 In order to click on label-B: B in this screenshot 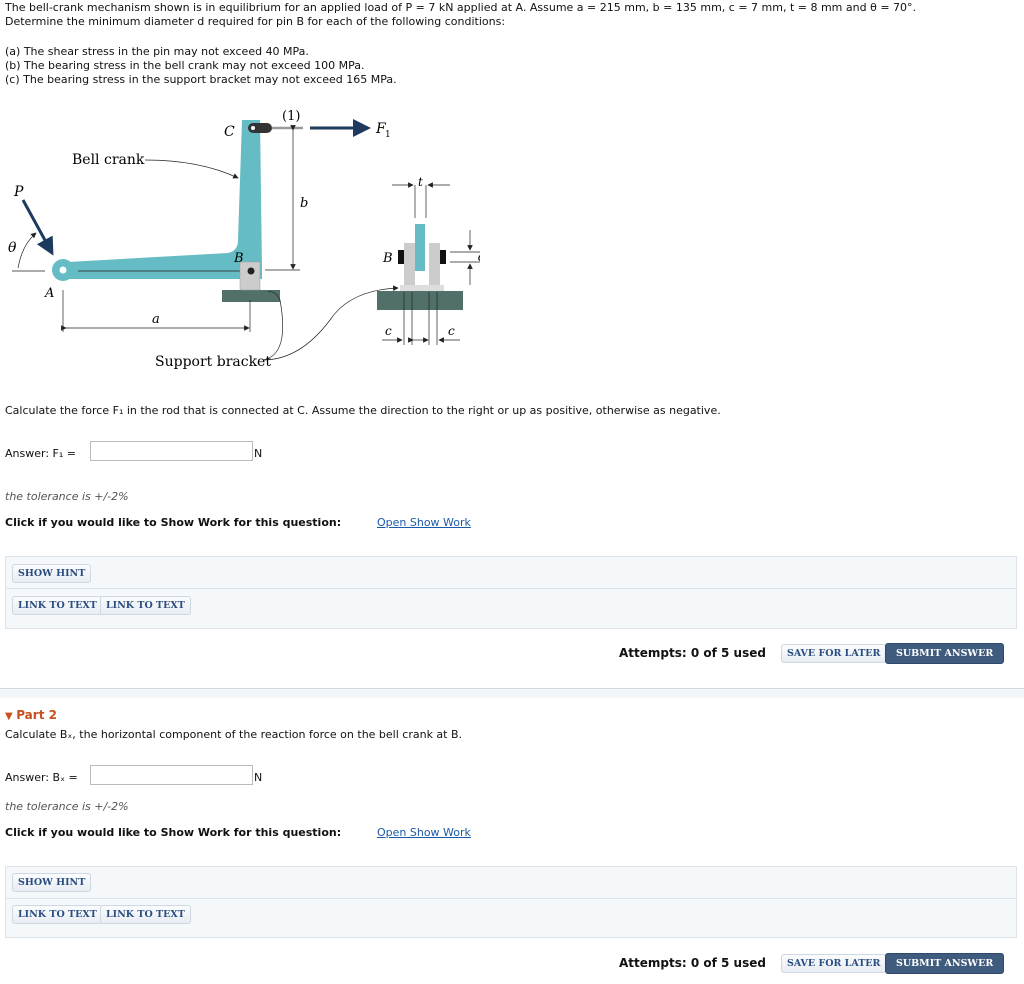, I will do `click(238, 258)`.